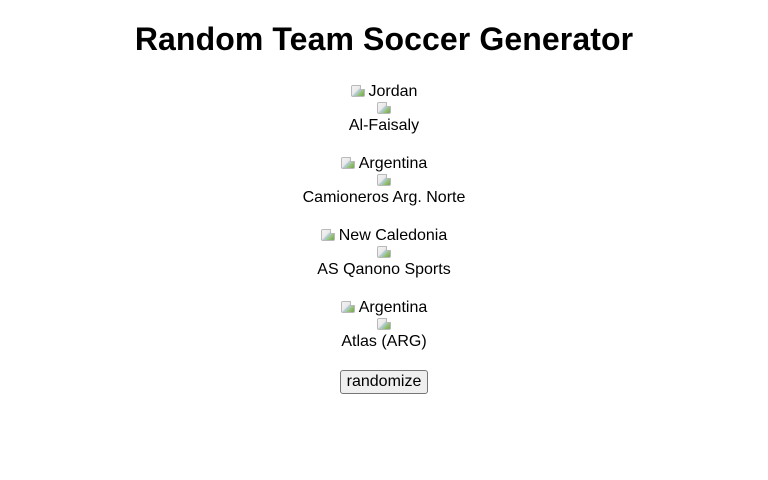 This screenshot has width=768, height=480. I want to click on randomize-button: randomize, so click(384, 382).